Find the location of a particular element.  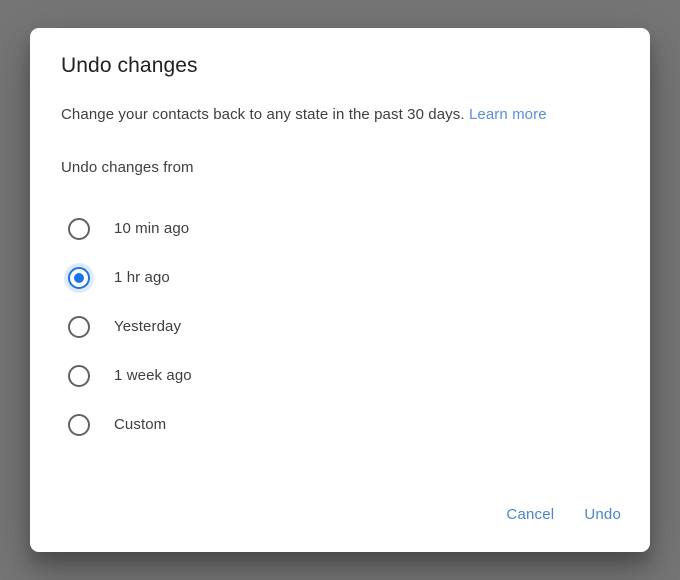

radio-option-custom: Custom is located at coordinates (349, 424).